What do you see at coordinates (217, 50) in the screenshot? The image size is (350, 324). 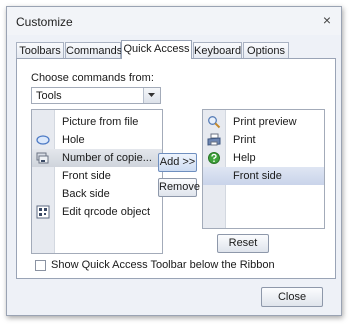 I see `tab-keyboard: Keyboard` at bounding box center [217, 50].